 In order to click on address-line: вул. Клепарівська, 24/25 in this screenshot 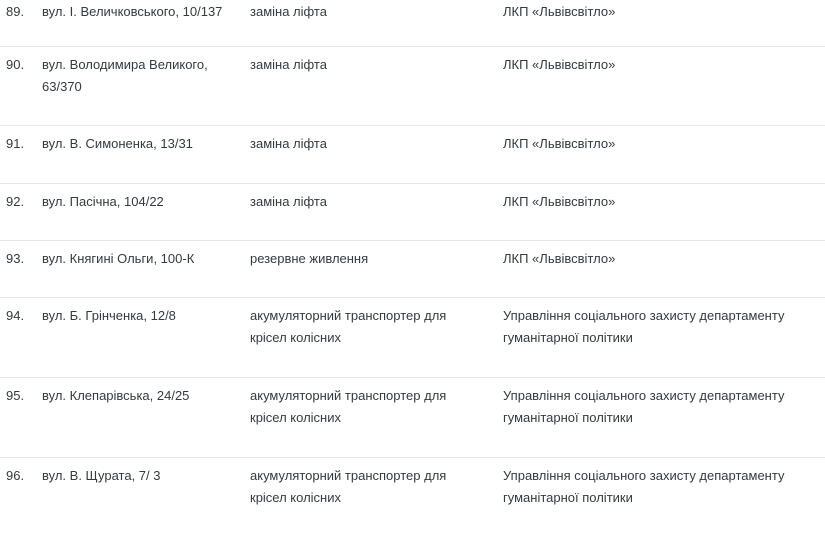, I will do `click(116, 395)`.